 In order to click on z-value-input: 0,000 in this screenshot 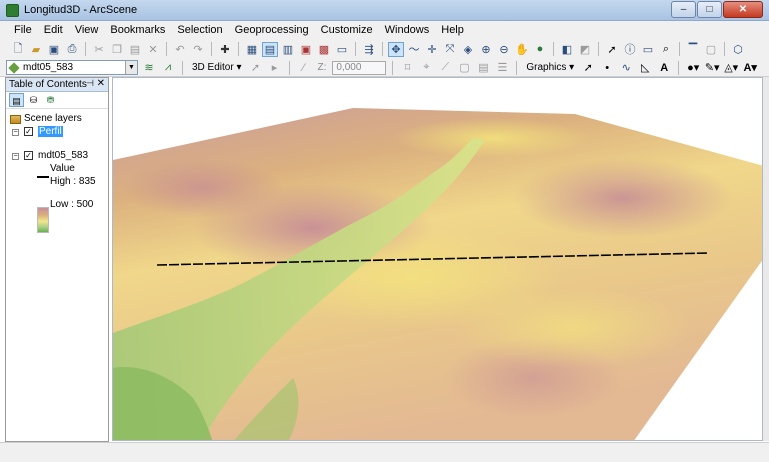, I will do `click(359, 67)`.